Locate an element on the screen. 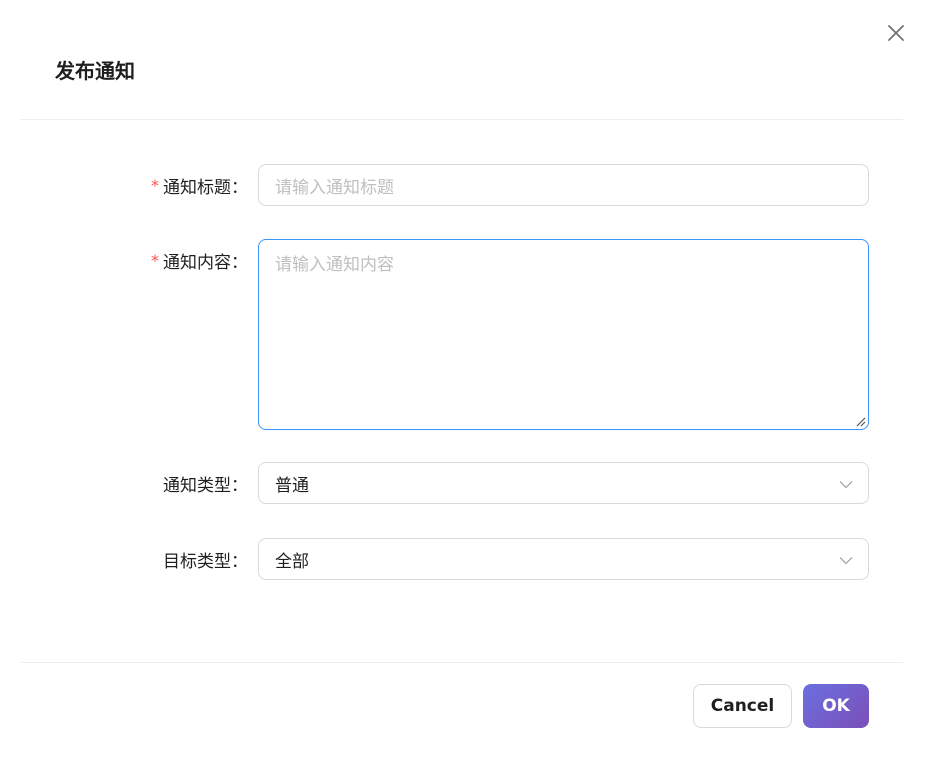 The image size is (929, 770). notice-type-label-text: 通知类型 is located at coordinates (197, 485).